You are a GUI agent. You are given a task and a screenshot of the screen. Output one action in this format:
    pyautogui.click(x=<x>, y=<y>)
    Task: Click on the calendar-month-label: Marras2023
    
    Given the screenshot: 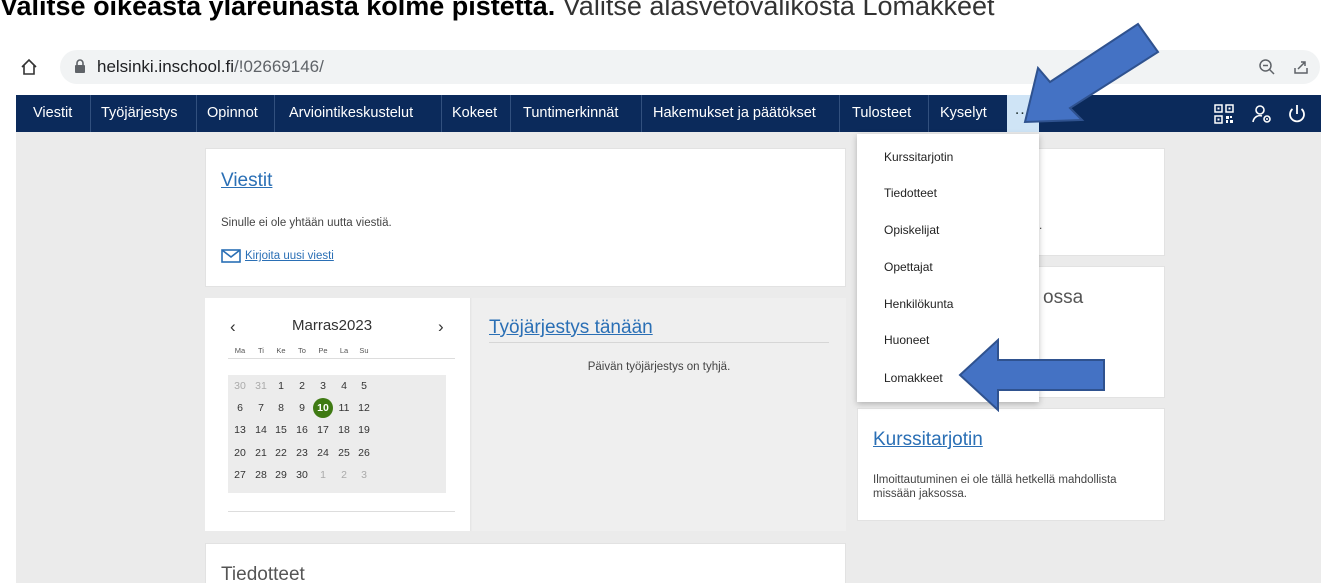 What is the action you would take?
    pyautogui.click(x=332, y=325)
    